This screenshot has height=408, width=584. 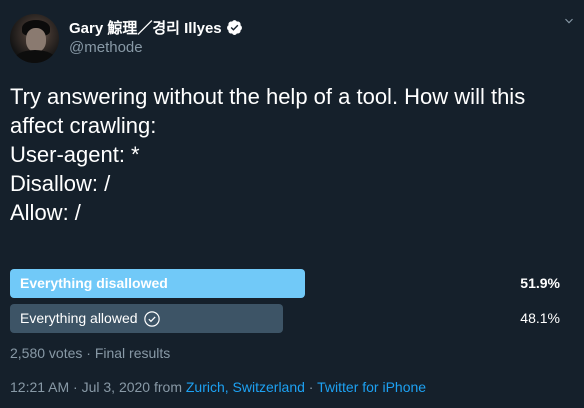 I want to click on tweet-line: Disallow: /, so click(x=60, y=183).